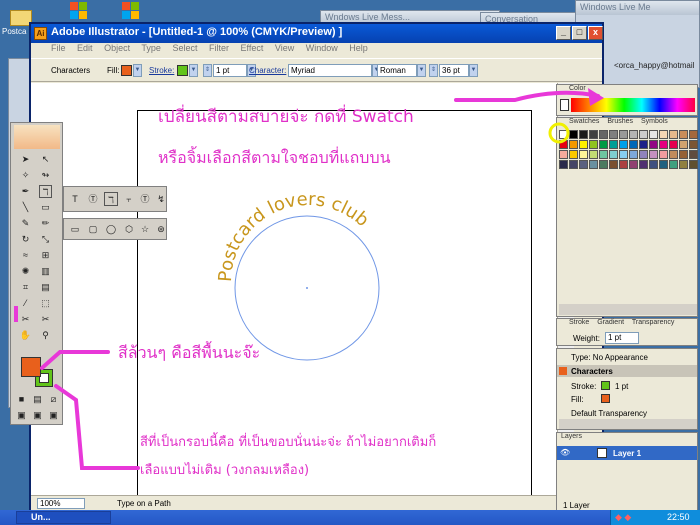 The width and height of the screenshot is (700, 525). Describe the element at coordinates (97, 427) in the screenshot. I see `arrow-to-stroke` at that location.